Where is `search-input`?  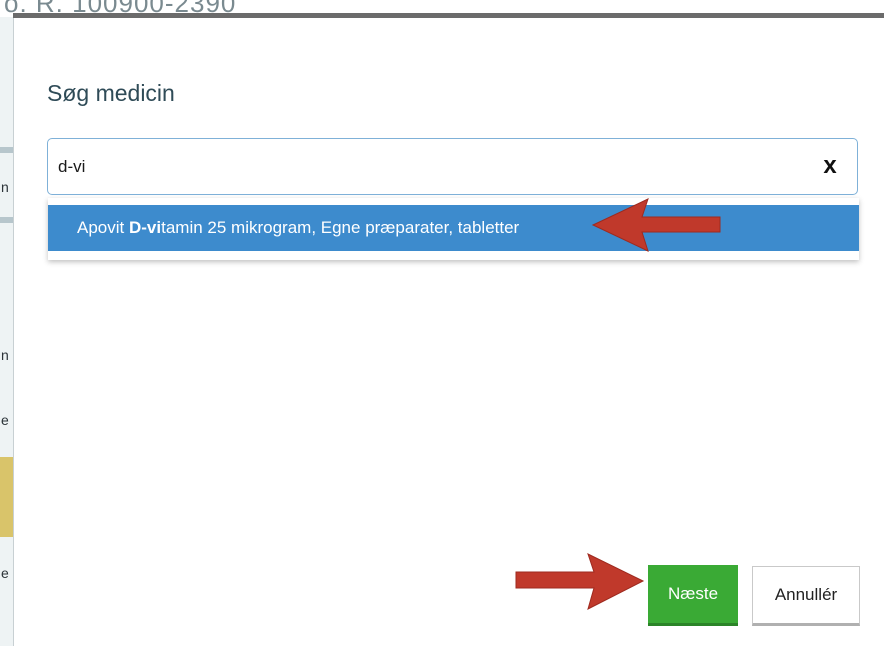
search-input is located at coordinates (423, 167).